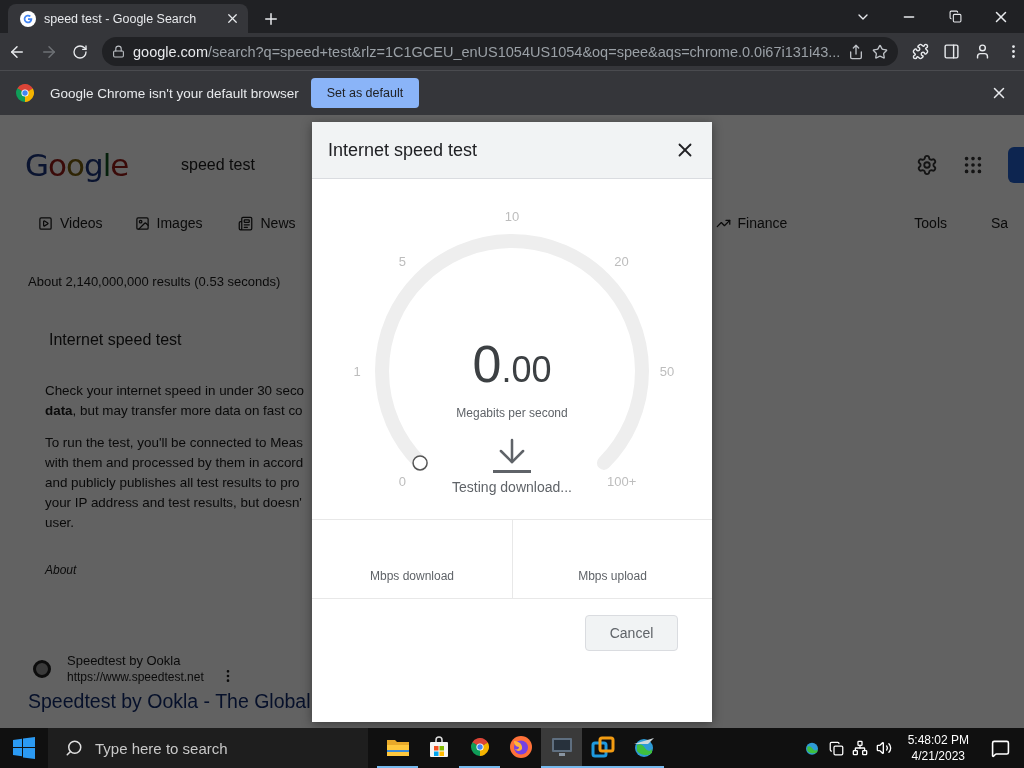 The width and height of the screenshot is (1024, 768). What do you see at coordinates (1000, 223) in the screenshot?
I see `search-tab: Sa` at bounding box center [1000, 223].